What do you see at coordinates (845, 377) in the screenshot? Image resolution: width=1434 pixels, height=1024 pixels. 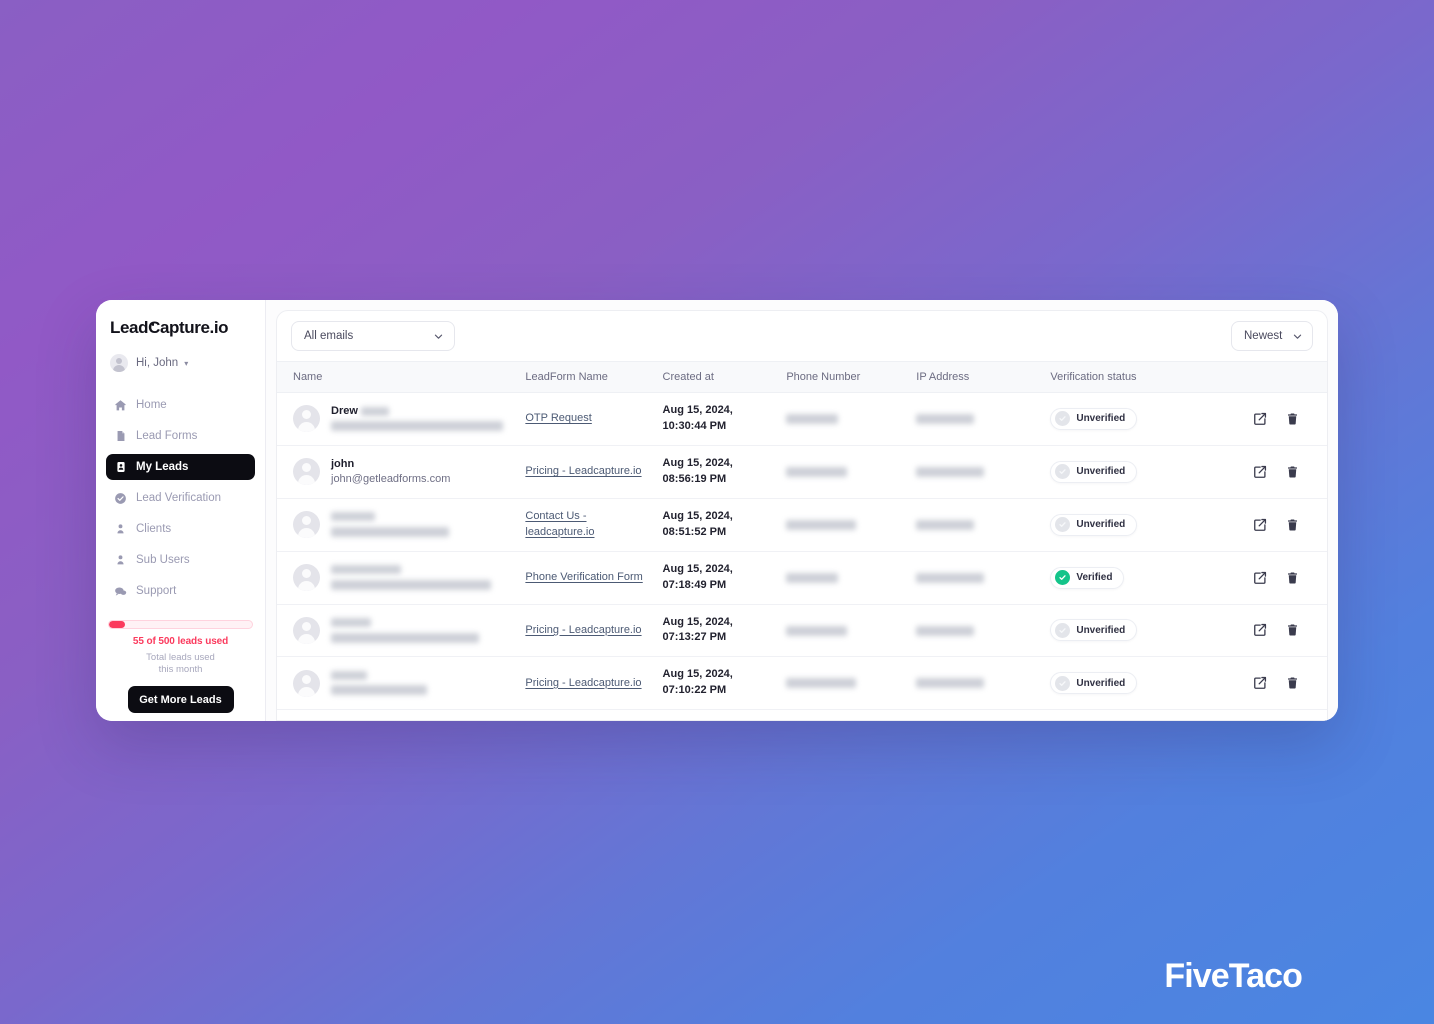 I see `column-header-phone: Phone Number` at bounding box center [845, 377].